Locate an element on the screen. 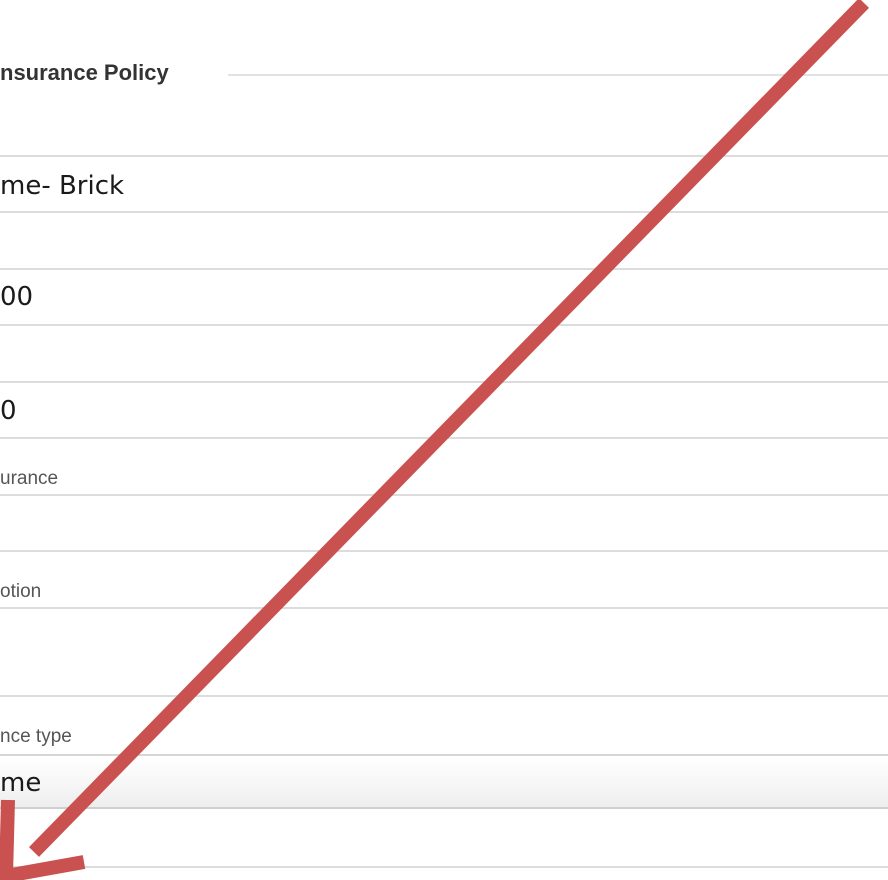  legend-divider is located at coordinates (558, 75).